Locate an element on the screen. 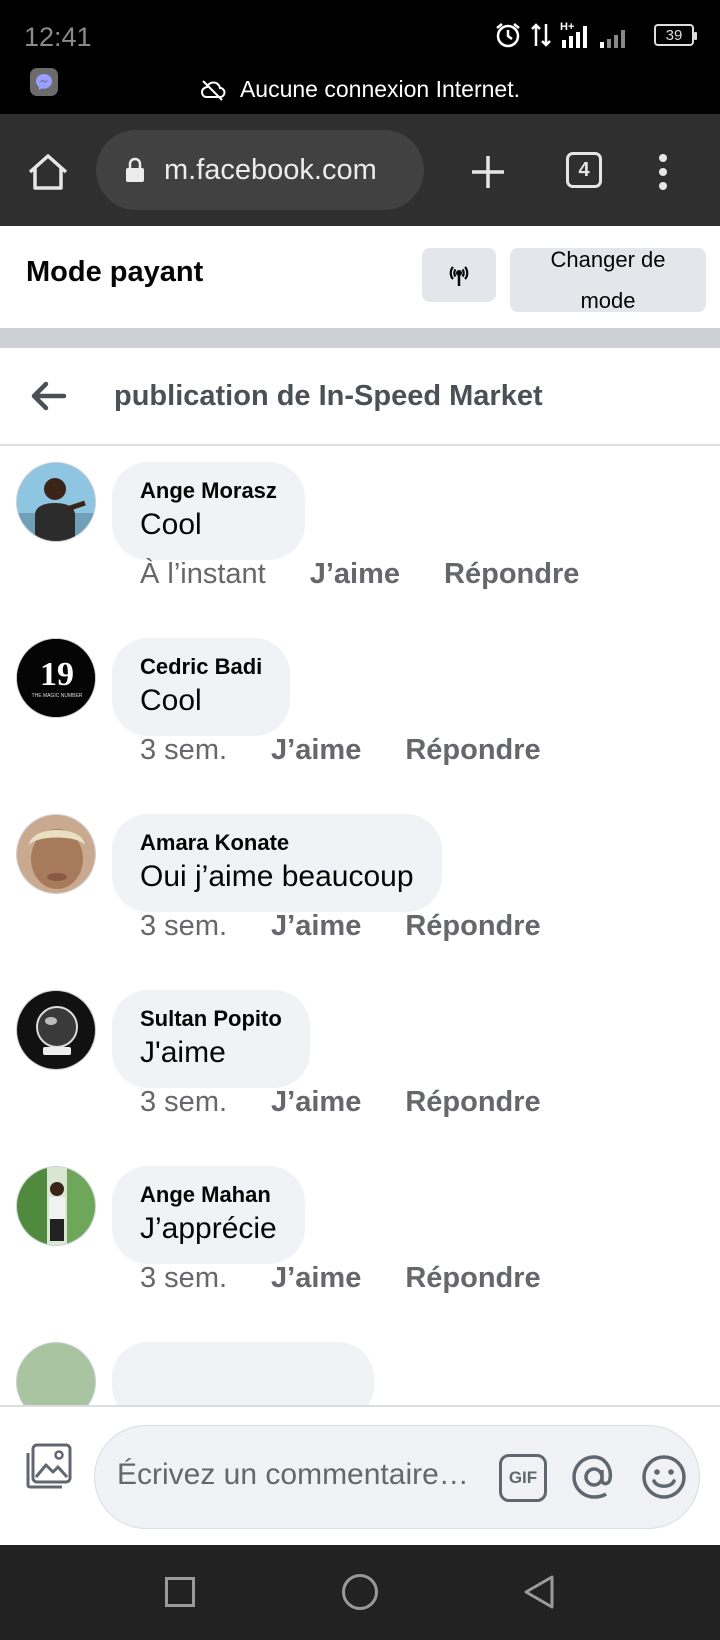 The image size is (720, 1640). change-mode-label-2: mode is located at coordinates (608, 300).